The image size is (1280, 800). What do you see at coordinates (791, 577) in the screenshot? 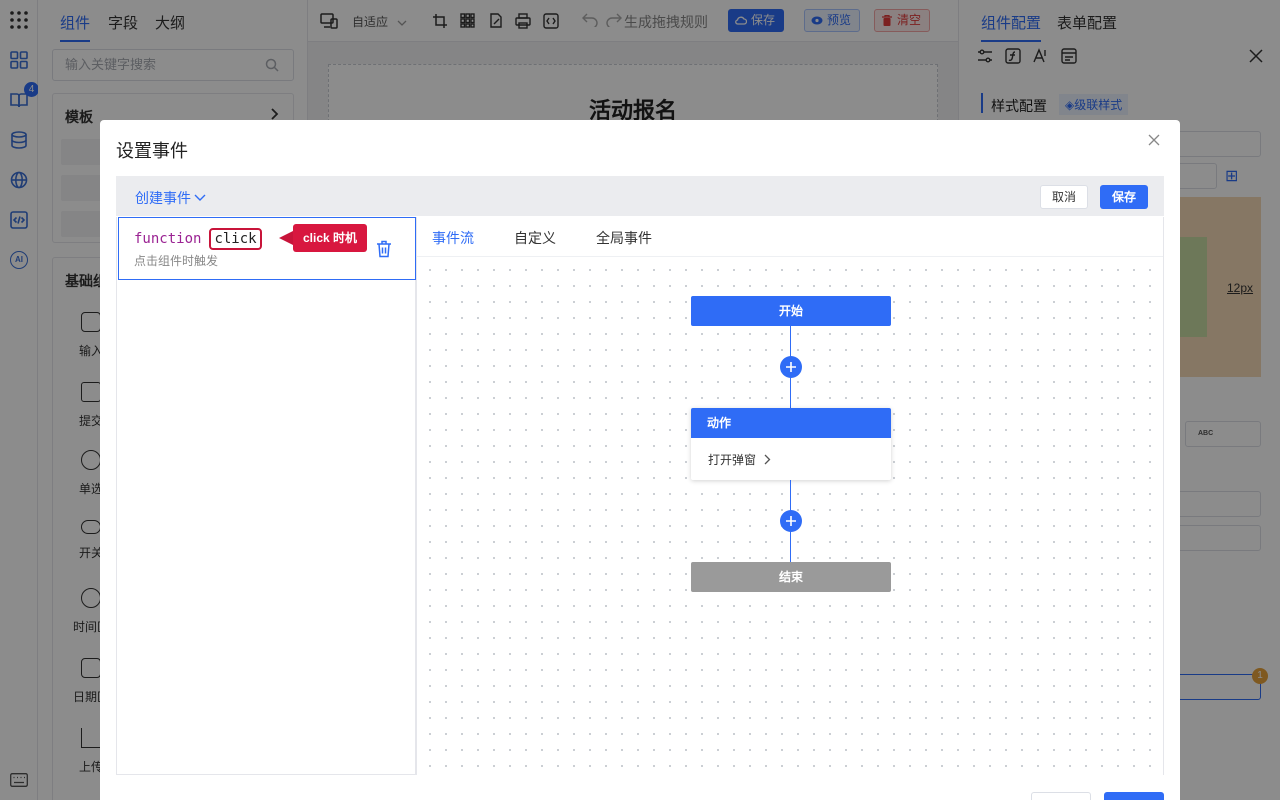
I see `flow-end-node: 结束` at bounding box center [791, 577].